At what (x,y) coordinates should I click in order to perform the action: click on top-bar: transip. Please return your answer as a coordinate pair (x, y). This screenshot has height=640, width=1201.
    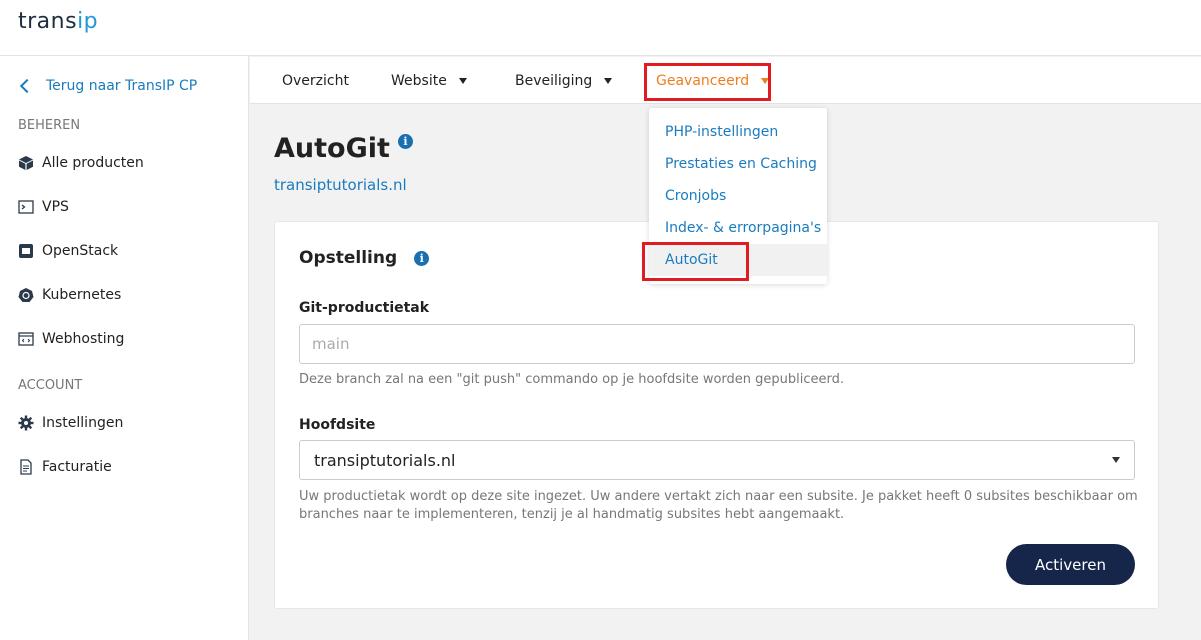
    Looking at the image, I should click on (600, 28).